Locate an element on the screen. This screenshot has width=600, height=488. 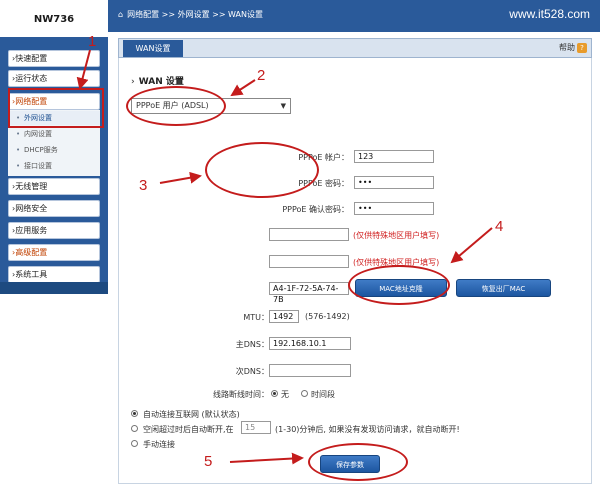
annotation-num-1: 1 is located at coordinates (92, 41).